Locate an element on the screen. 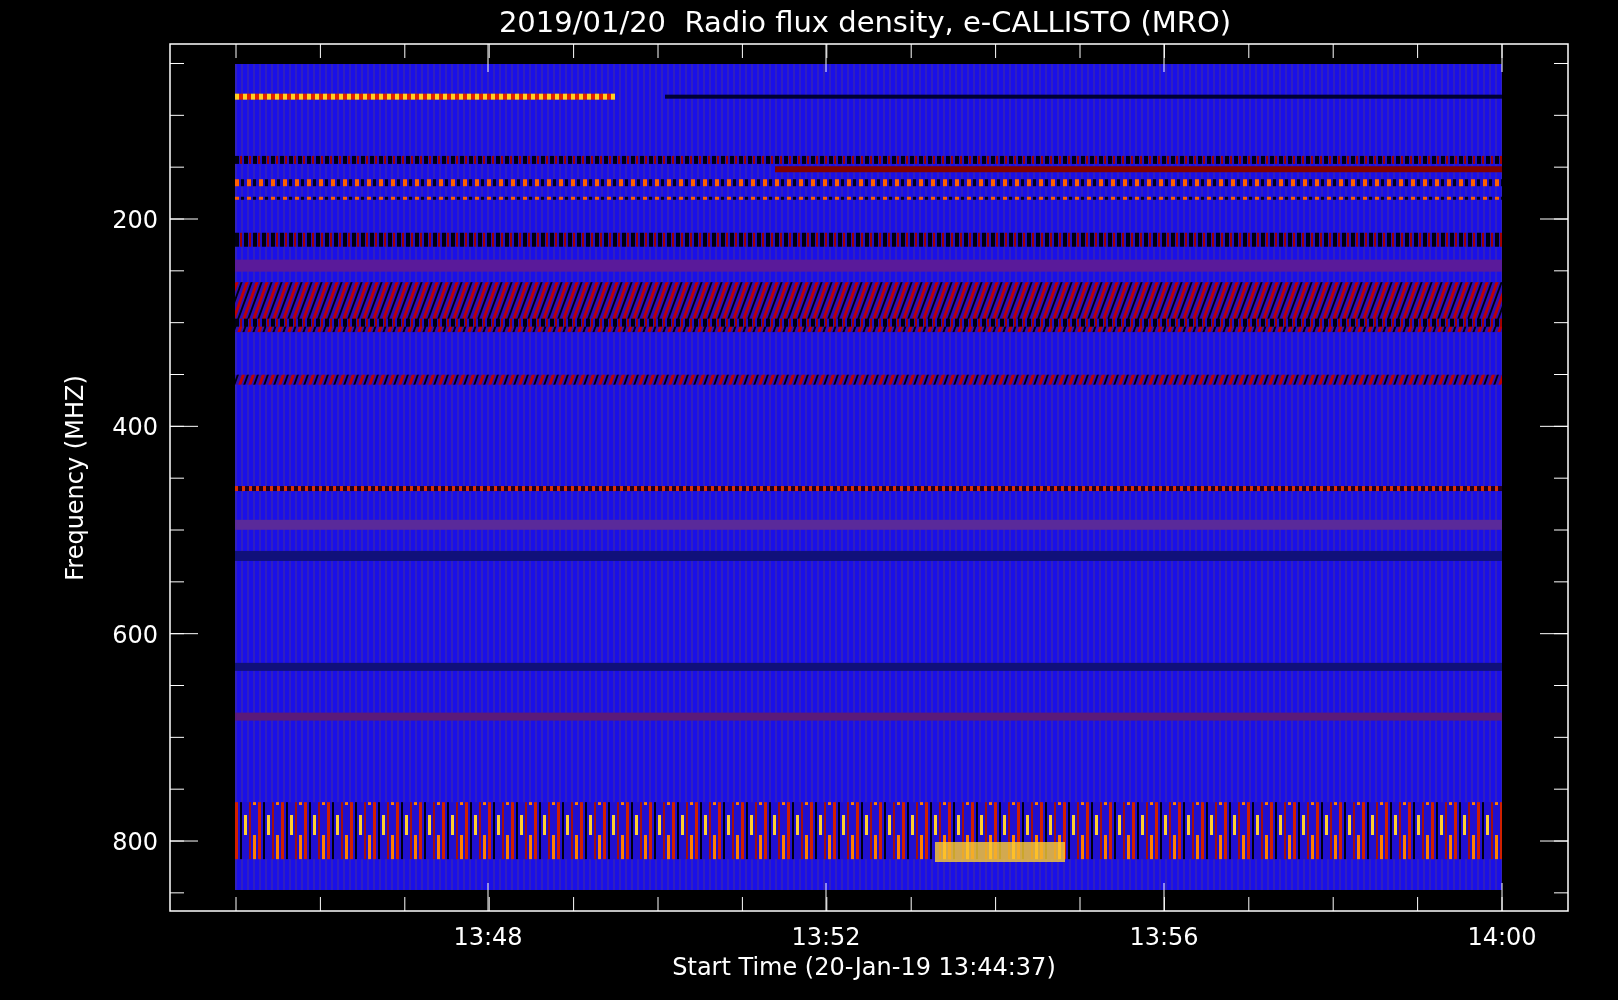  x-axis-label: Start Time (20-Jan-19 13:44:37) is located at coordinates (864, 967).